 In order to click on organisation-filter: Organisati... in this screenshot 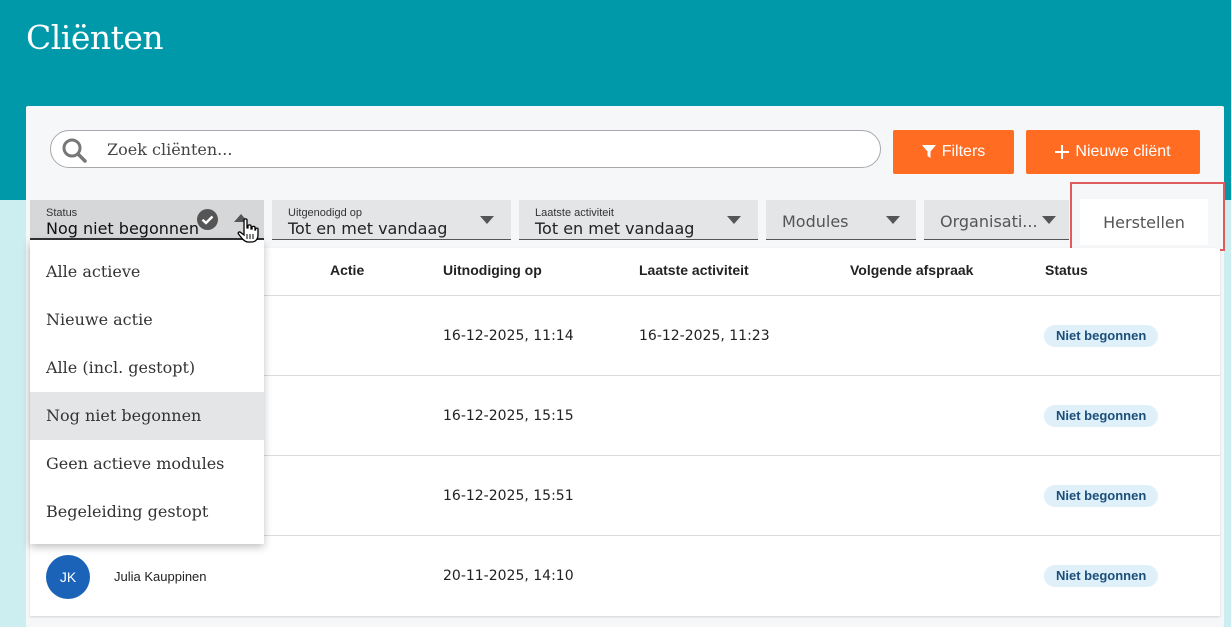, I will do `click(996, 220)`.